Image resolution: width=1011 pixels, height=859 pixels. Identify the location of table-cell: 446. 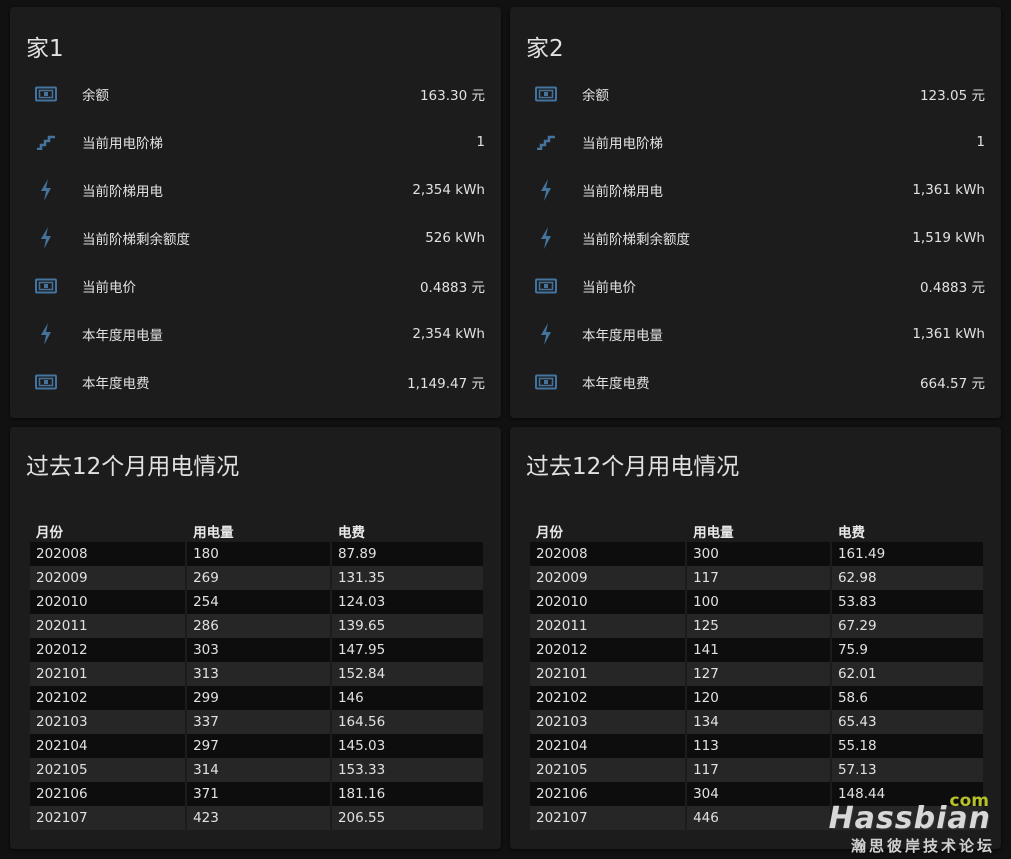
(758, 818).